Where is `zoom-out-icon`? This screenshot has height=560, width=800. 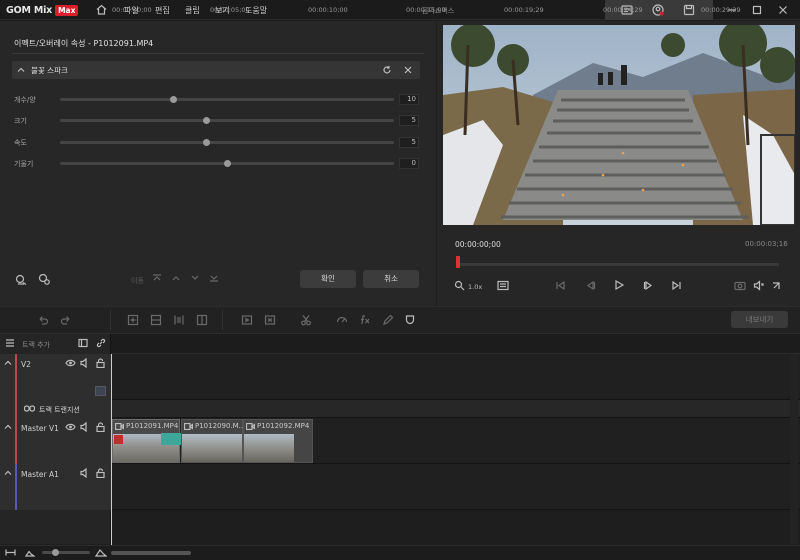 zoom-out-icon is located at coordinates (30, 552).